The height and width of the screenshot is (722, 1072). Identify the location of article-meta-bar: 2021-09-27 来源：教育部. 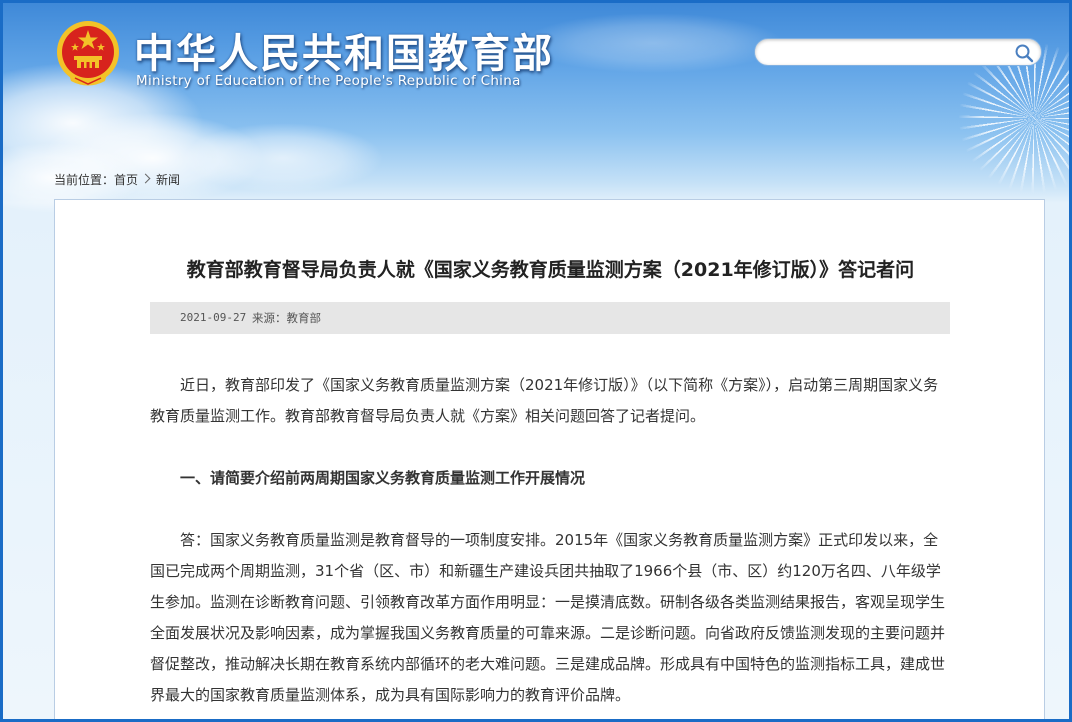
(550, 318).